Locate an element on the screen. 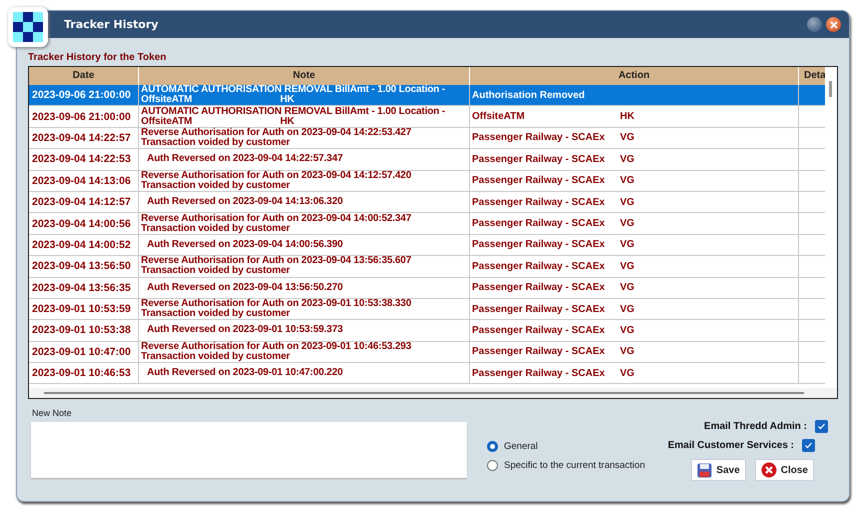  table-cell: OffsiteATM HK is located at coordinates (634, 116).